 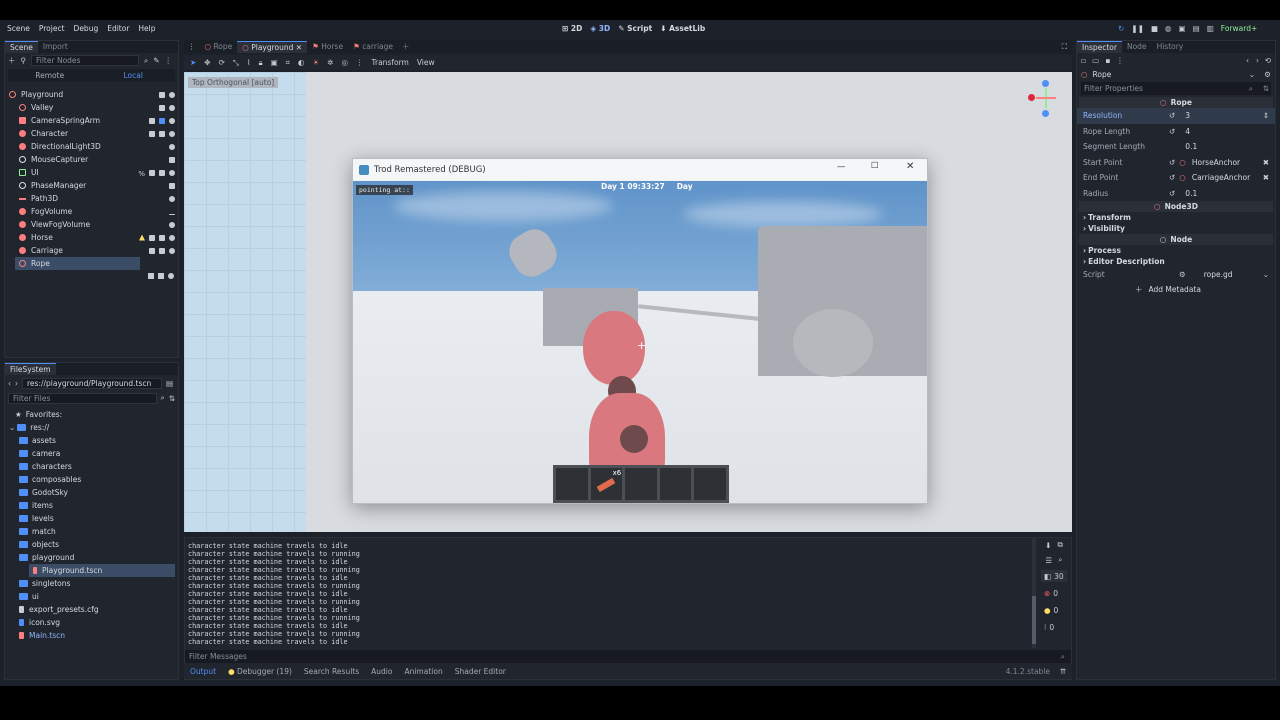 I want to click on folder-ui: ui, so click(x=91, y=596).